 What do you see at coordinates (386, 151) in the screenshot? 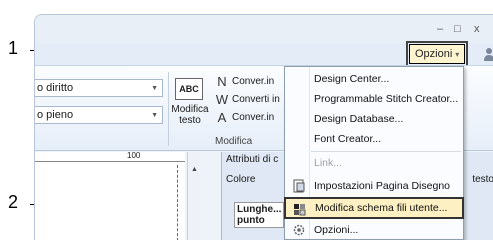
I see `menu-separator` at bounding box center [386, 151].